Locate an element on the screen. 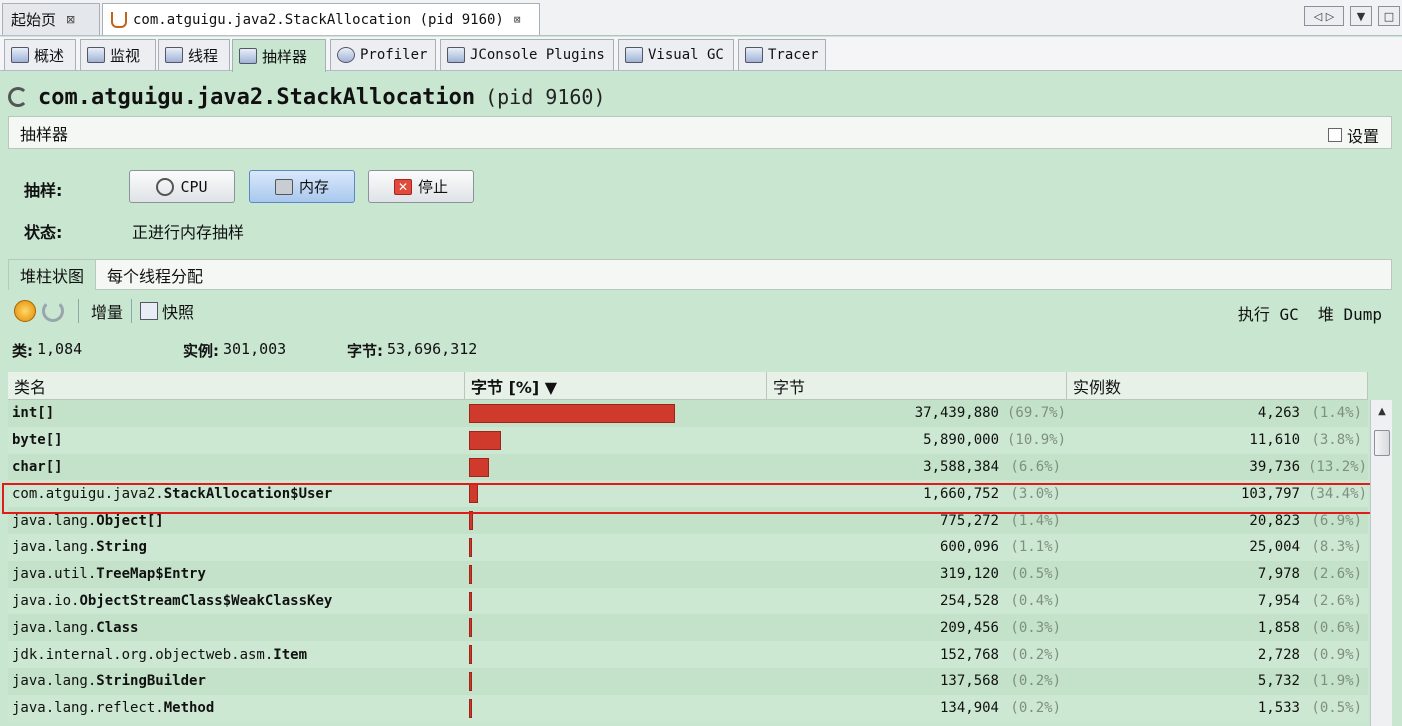  bytes-value: 37,439,880 is located at coordinates (956, 413).